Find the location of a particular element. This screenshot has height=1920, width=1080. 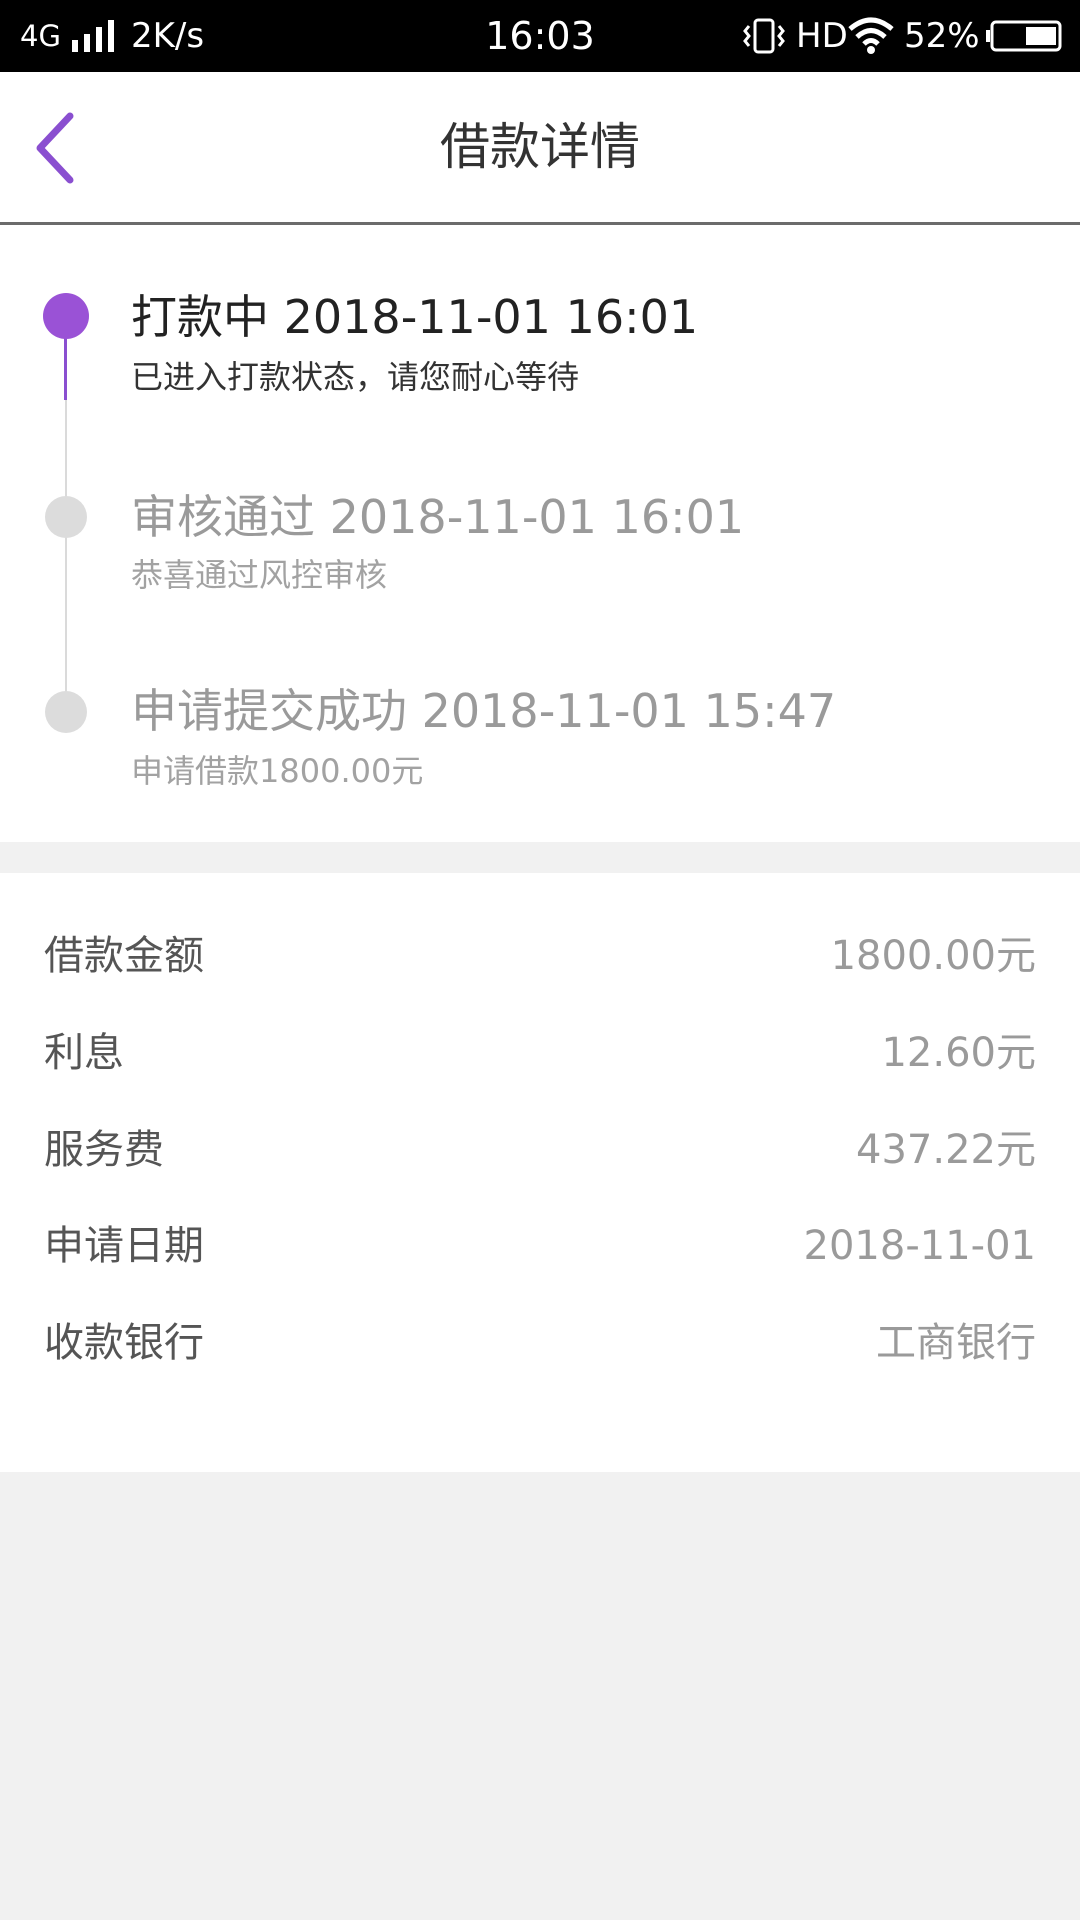

hd-indicator: HD is located at coordinates (822, 36).